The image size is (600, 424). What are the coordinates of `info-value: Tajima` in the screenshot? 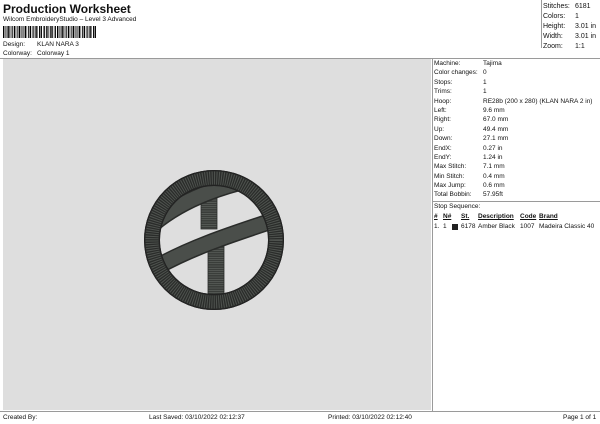 It's located at (492, 63).